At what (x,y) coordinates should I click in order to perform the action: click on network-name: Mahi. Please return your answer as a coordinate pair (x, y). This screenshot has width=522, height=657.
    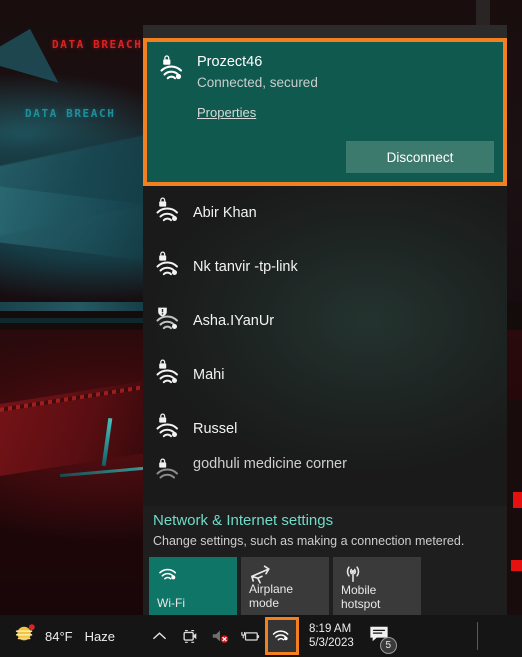
    Looking at the image, I should click on (209, 375).